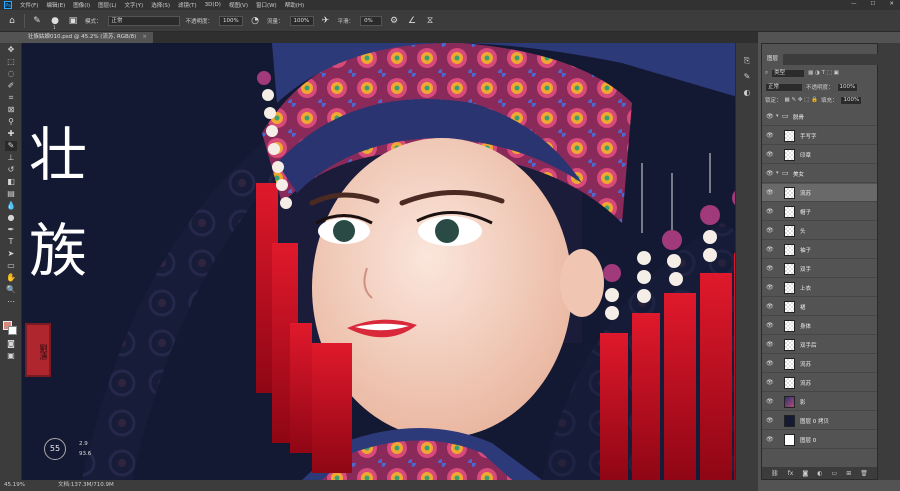 This screenshot has height=491, width=900. What do you see at coordinates (819, 269) in the screenshot?
I see `layer-row: 👁 双手` at bounding box center [819, 269].